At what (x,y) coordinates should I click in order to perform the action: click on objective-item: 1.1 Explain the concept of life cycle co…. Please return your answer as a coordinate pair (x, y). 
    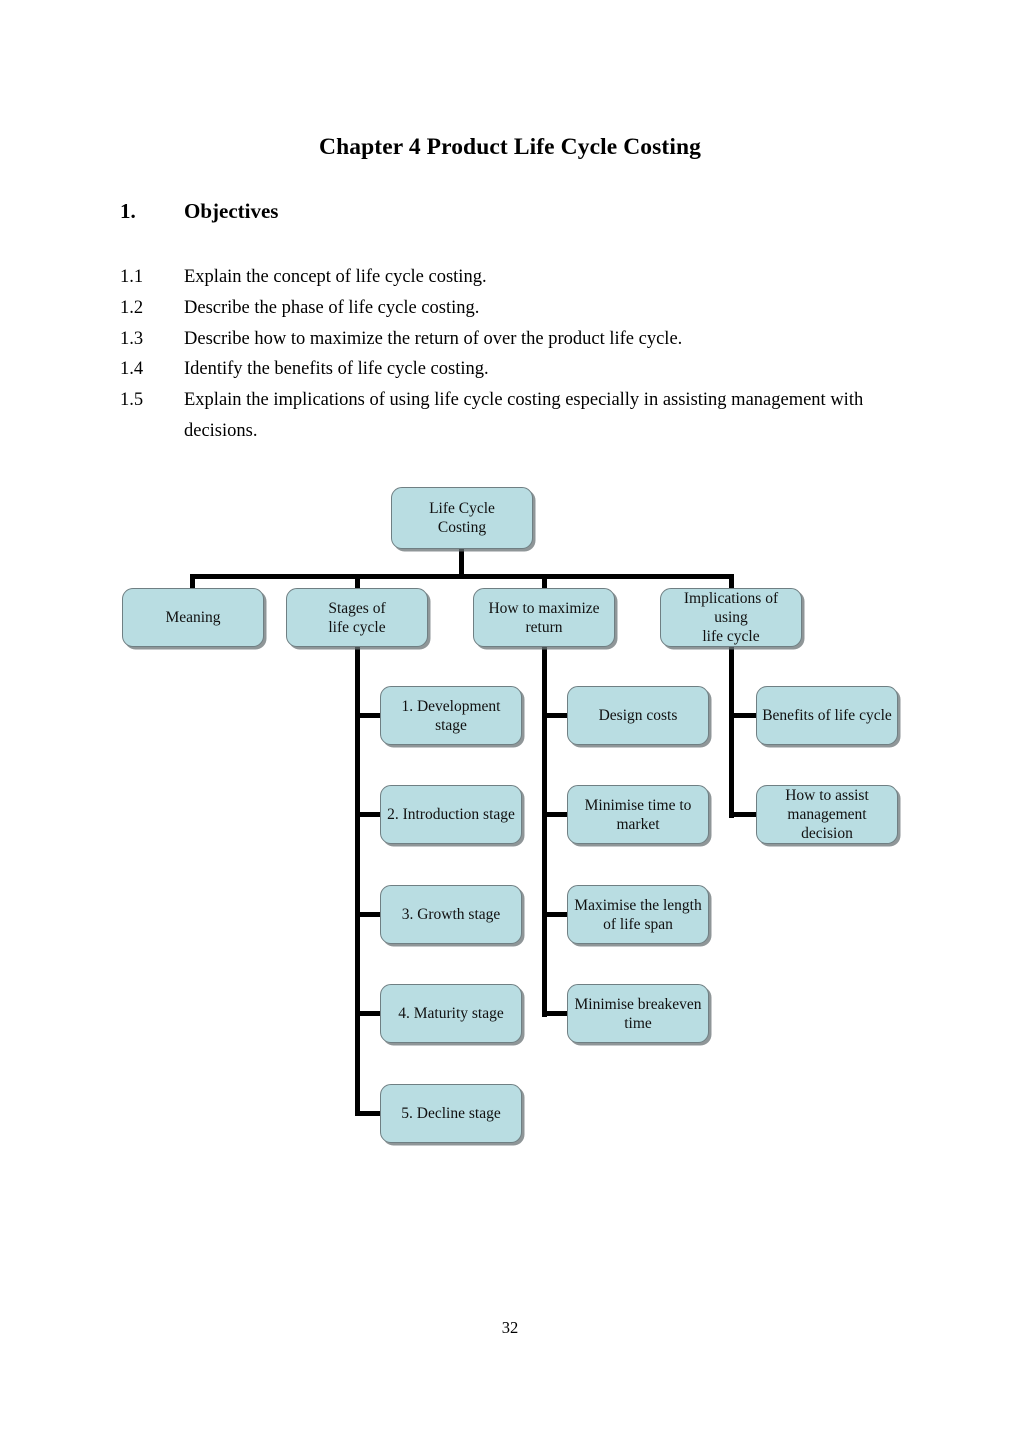
    Looking at the image, I should click on (515, 277).